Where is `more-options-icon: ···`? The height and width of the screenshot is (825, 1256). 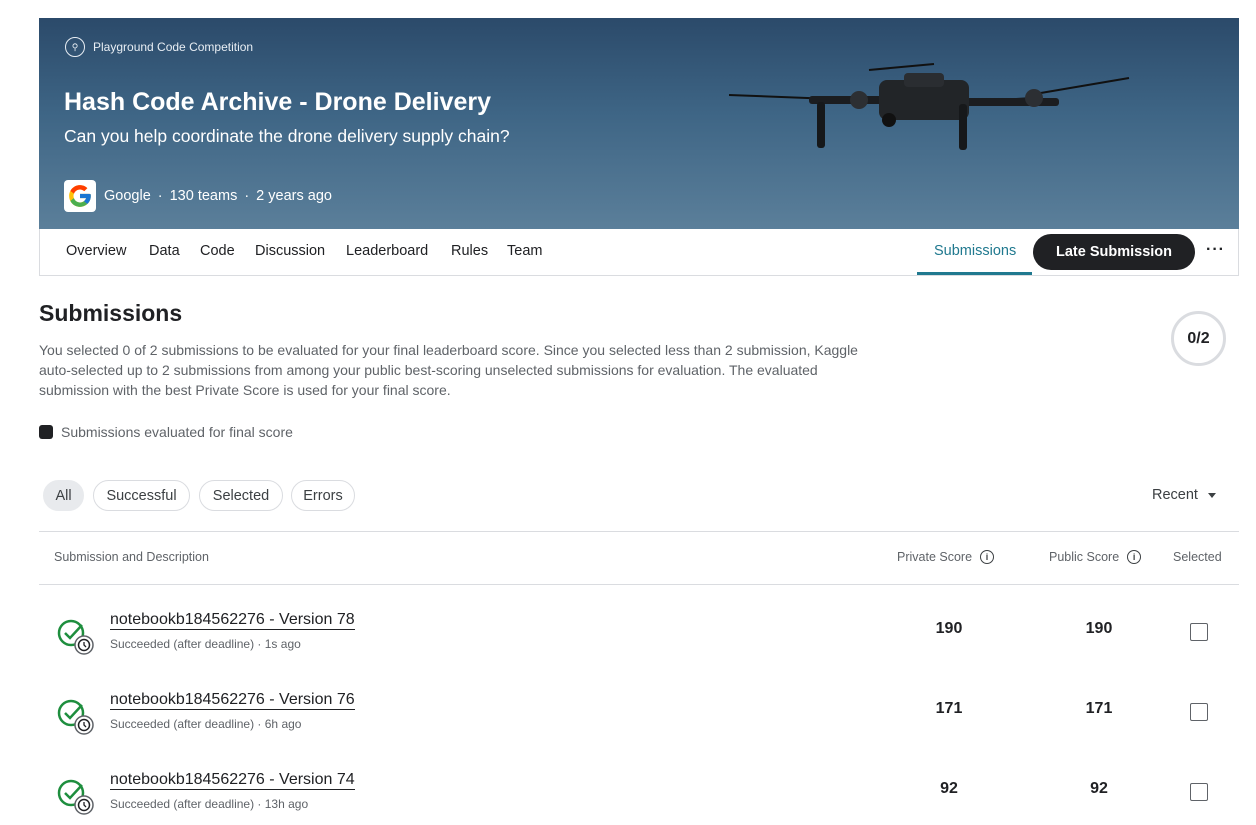 more-options-icon: ··· is located at coordinates (1215, 250).